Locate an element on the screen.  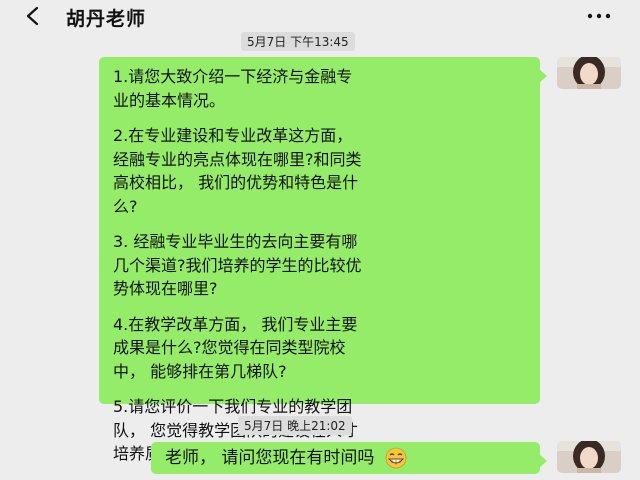
message-bubble: 老师， 请问您现在有时间吗 is located at coordinates (349, 458).